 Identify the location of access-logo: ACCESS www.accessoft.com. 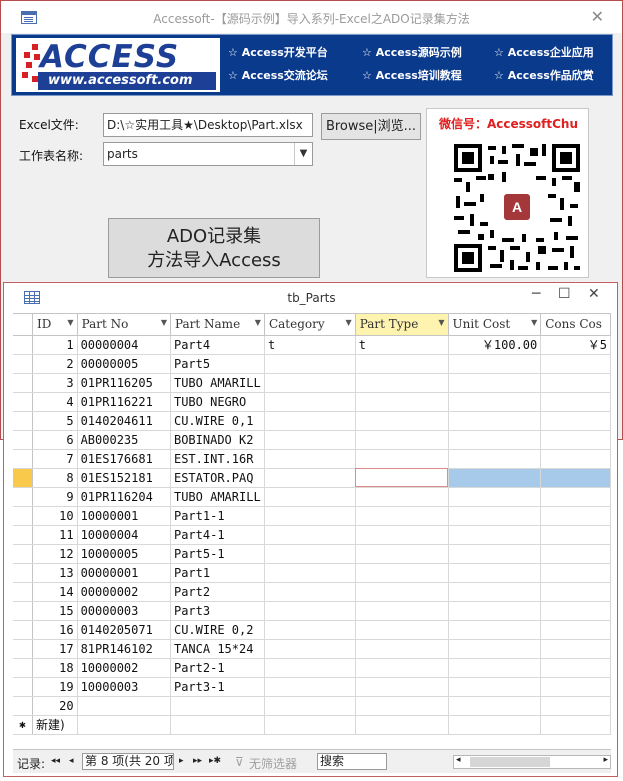
(118, 65).